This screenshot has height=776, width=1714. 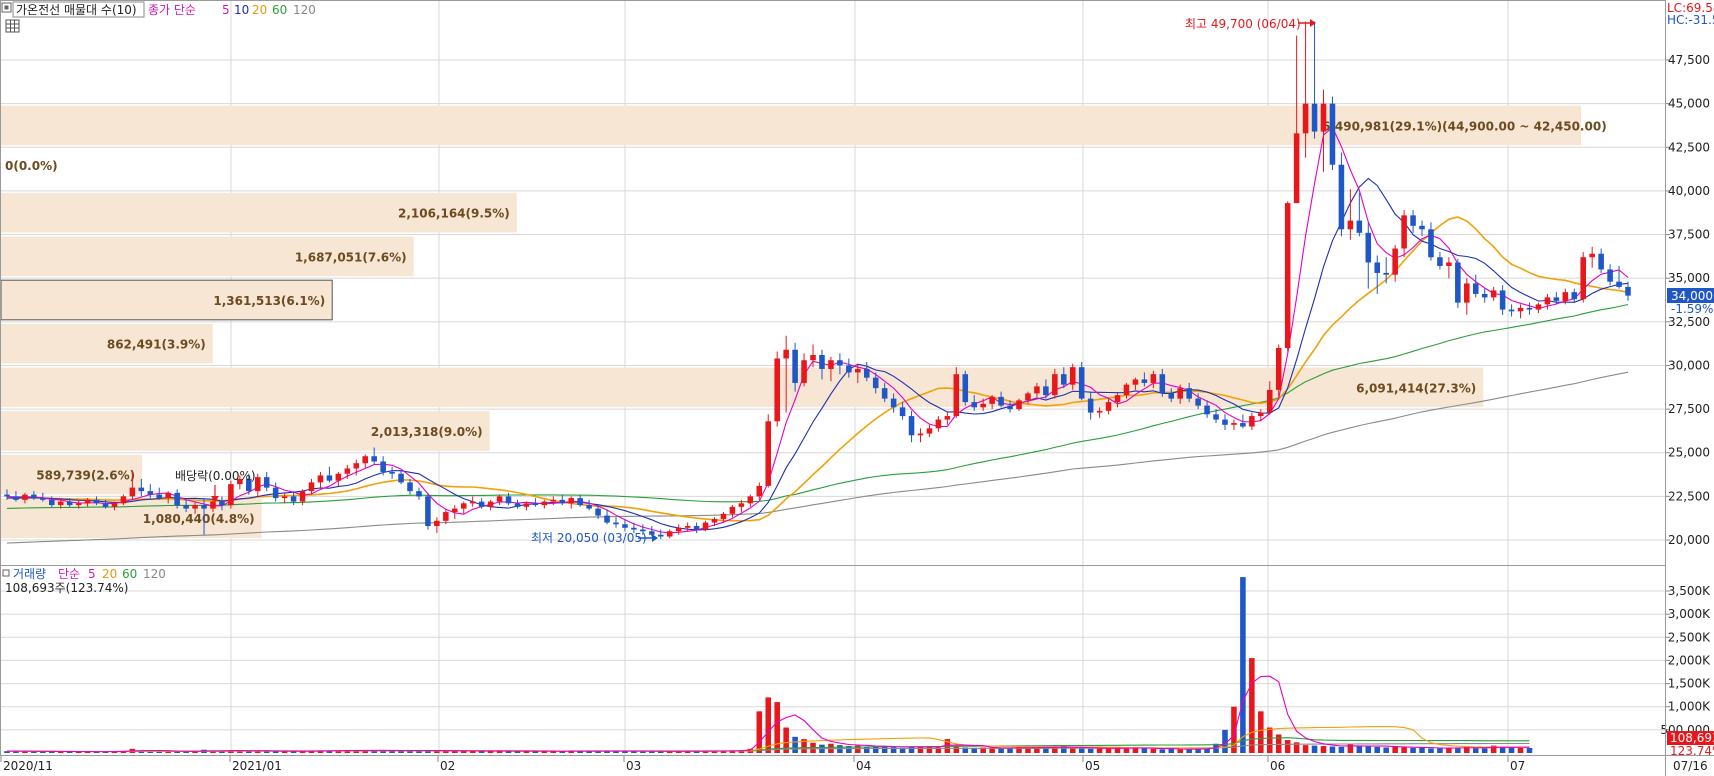 I want to click on ma-title: 종가 단순, so click(x=172, y=10).